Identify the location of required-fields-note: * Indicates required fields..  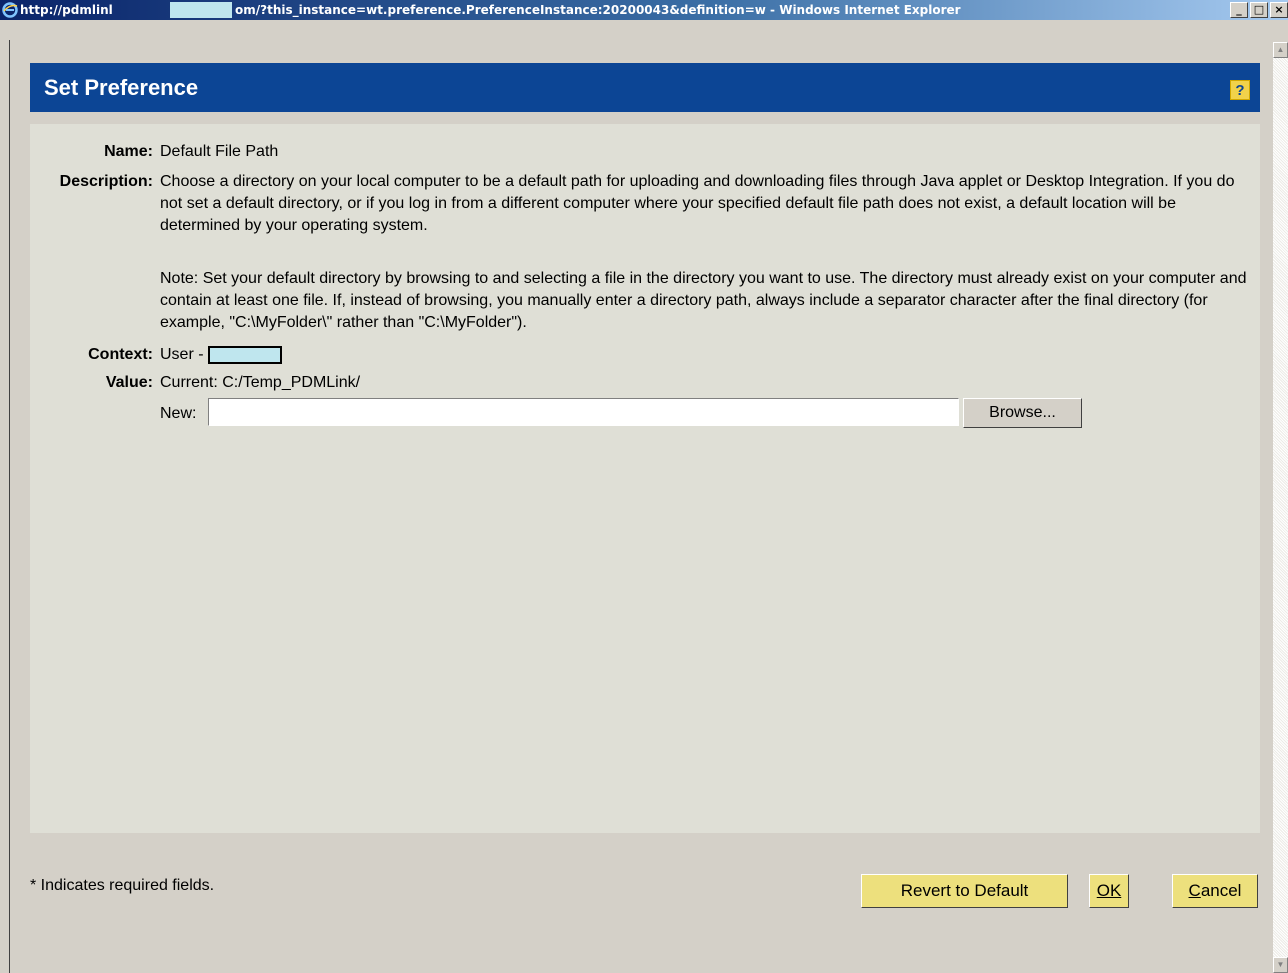
(122, 885).